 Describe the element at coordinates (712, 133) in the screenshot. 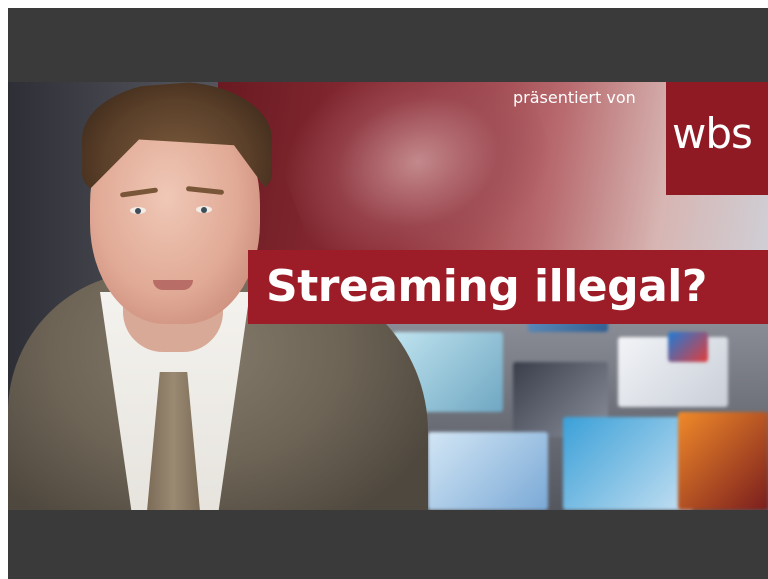

I see `wbs-logo-text: wbs` at that location.